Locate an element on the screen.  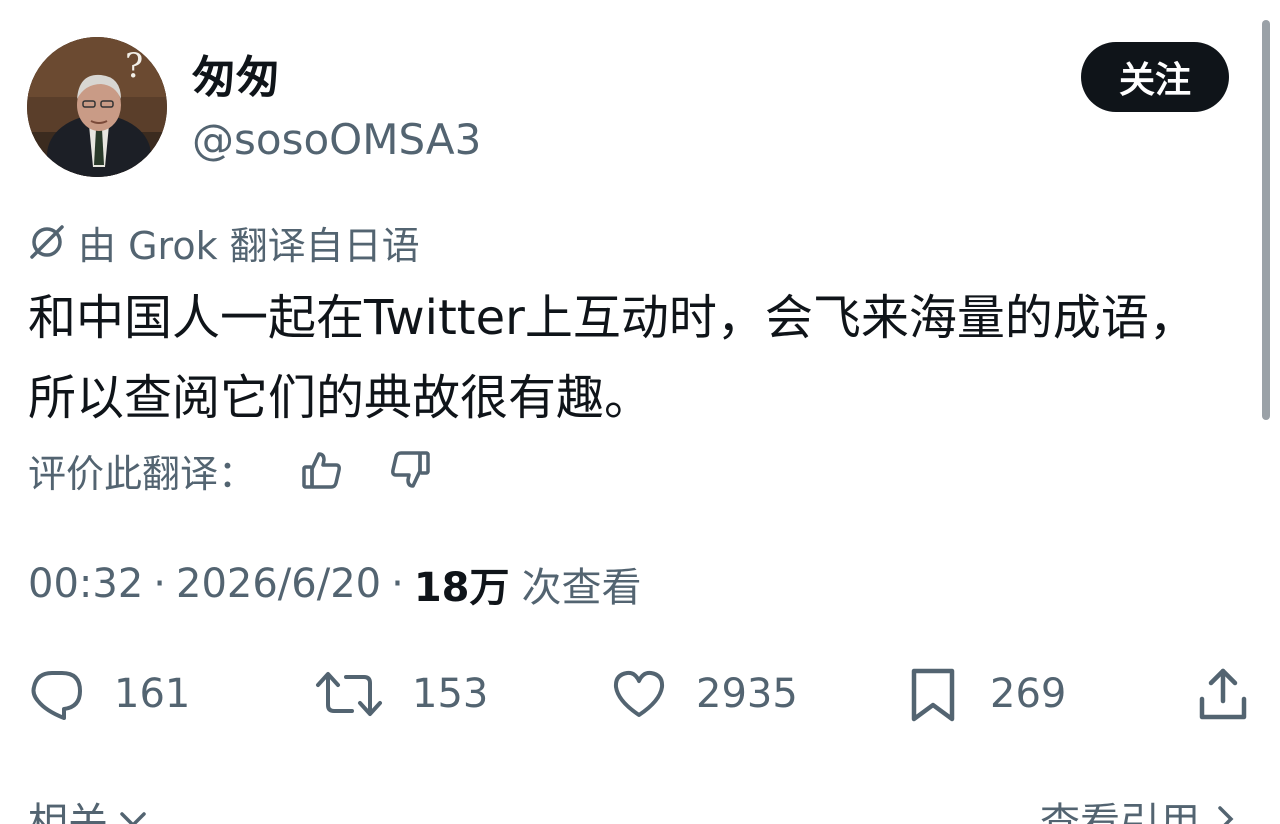
rate-translation: 评价此翻译： is located at coordinates (230, 470).